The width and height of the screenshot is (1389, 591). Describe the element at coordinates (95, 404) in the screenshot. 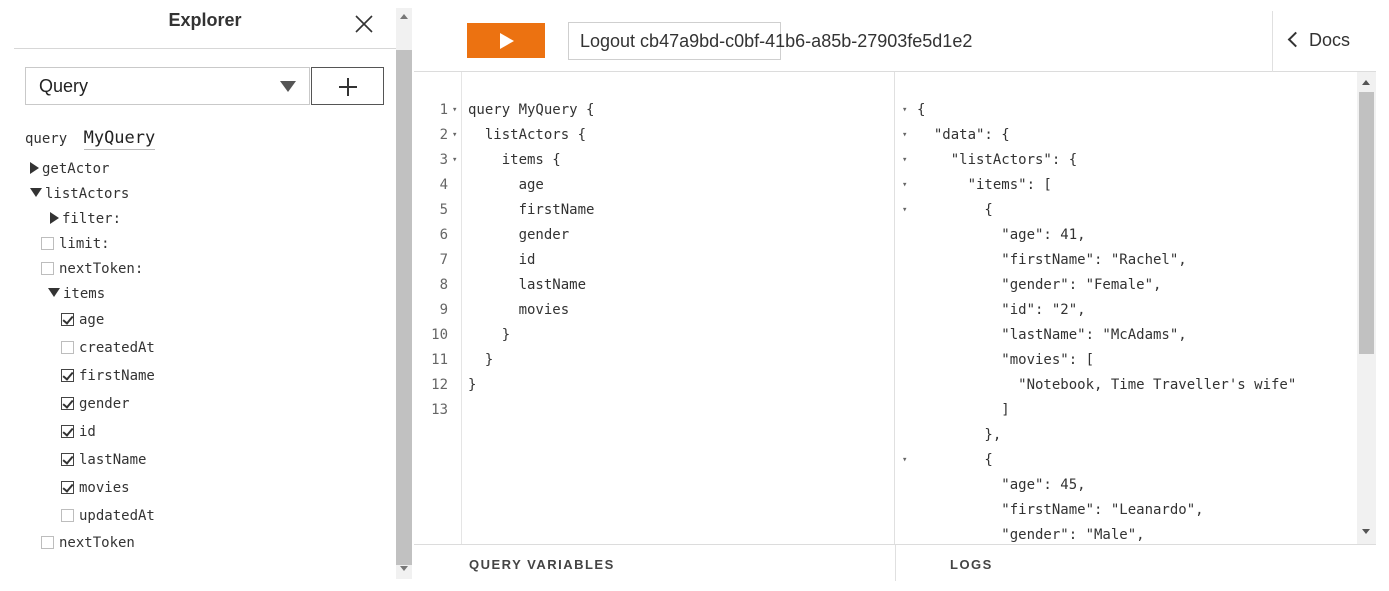

I see `tree-field-gender: gender` at that location.